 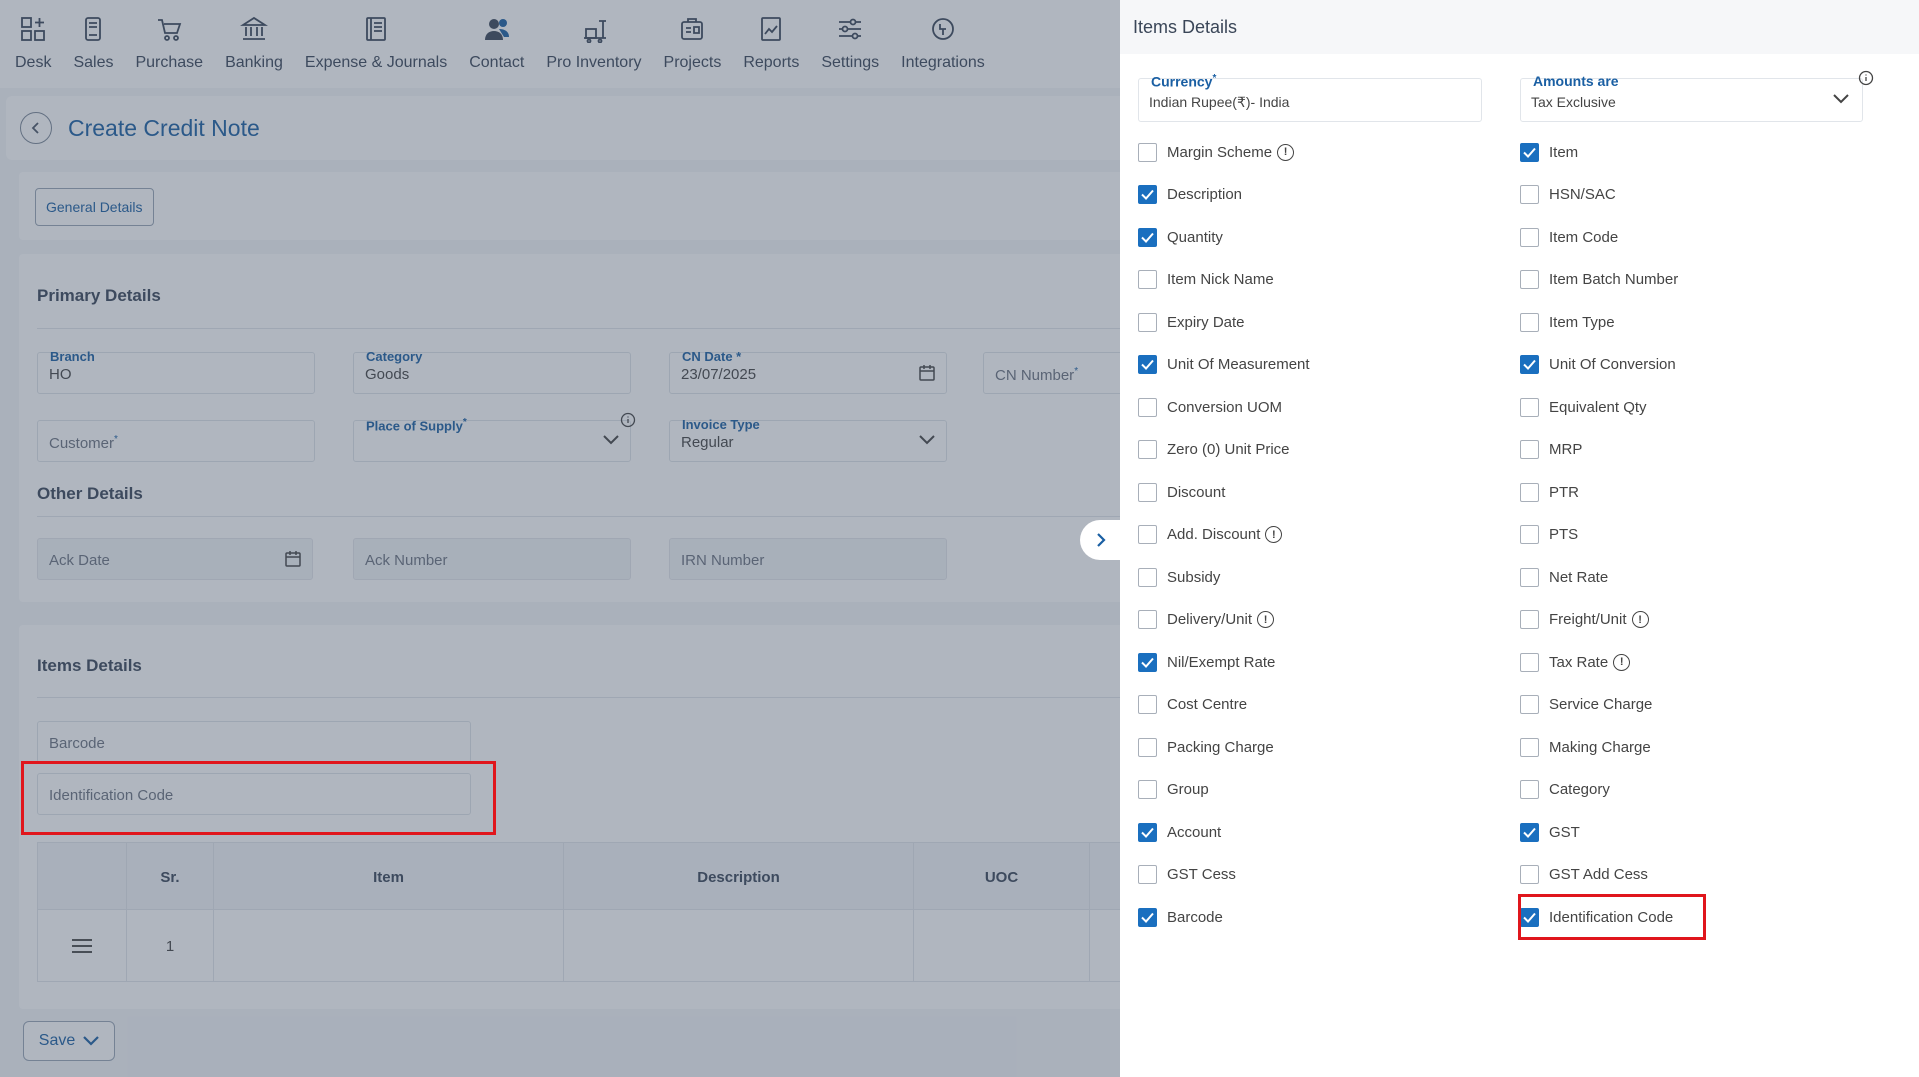 What do you see at coordinates (1216, 152) in the screenshot?
I see `option-margin-scheme: Margin Scheme!` at bounding box center [1216, 152].